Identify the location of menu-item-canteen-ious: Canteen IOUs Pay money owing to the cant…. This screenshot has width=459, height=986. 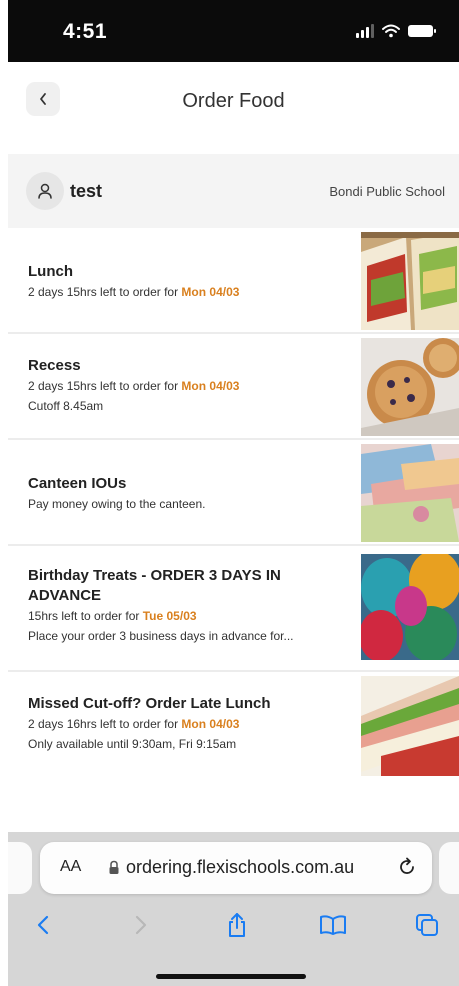
(233, 493).